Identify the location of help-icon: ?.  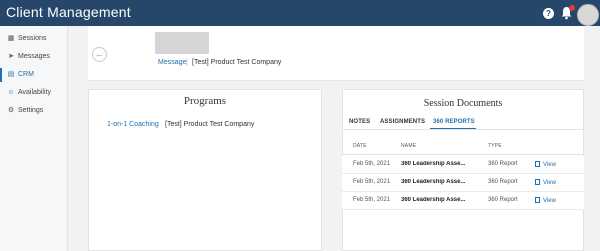
(548, 13).